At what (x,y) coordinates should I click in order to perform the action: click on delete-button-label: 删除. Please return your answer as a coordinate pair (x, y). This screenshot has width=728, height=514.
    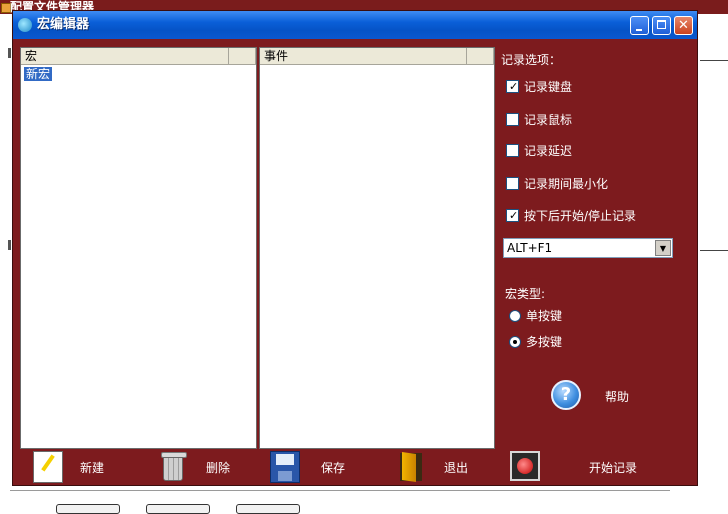
    Looking at the image, I should click on (218, 467).